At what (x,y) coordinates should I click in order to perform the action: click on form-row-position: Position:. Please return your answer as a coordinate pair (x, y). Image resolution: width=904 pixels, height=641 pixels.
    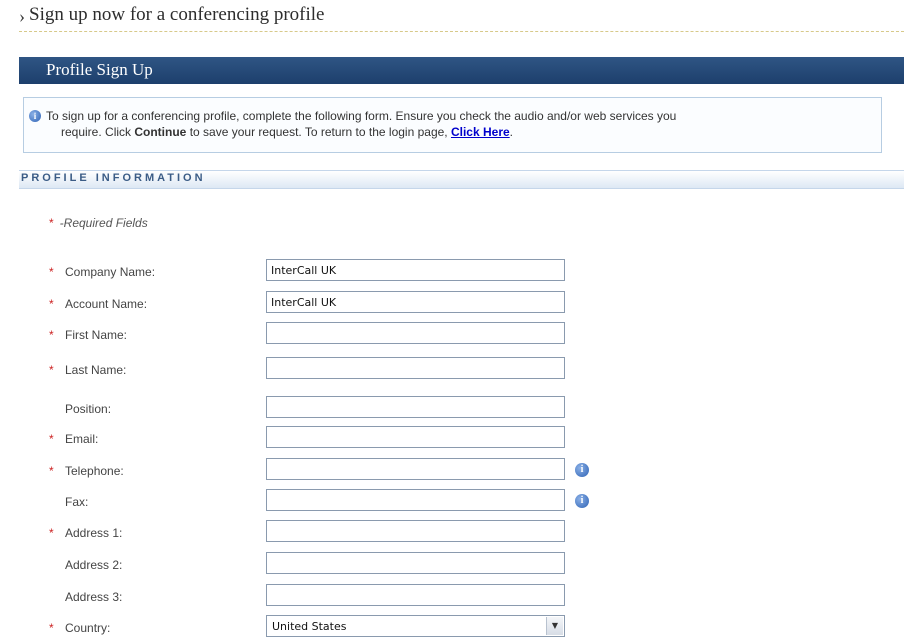
    Looking at the image, I should click on (452, 409).